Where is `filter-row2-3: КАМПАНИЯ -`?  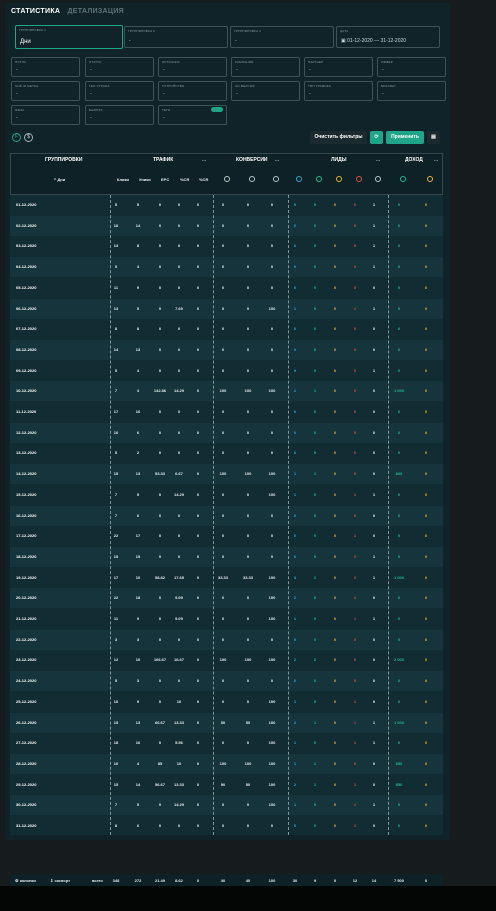
filter-row2-3: КАМПАНИЯ - is located at coordinates (265, 67).